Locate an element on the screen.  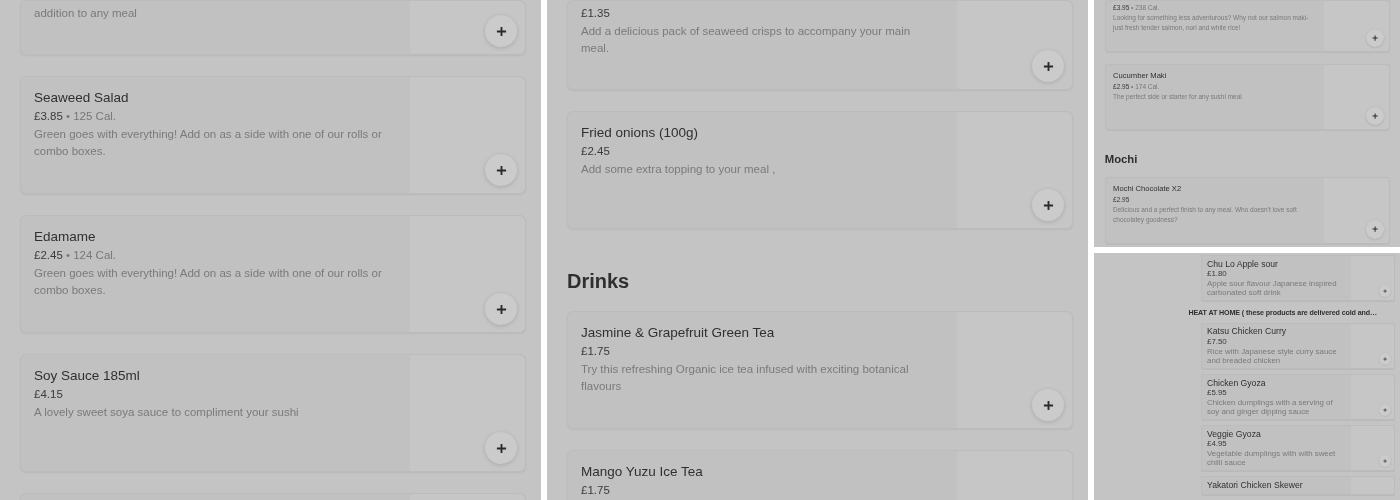
item-name: Veggie Gyoza is located at coordinates (1234, 434).